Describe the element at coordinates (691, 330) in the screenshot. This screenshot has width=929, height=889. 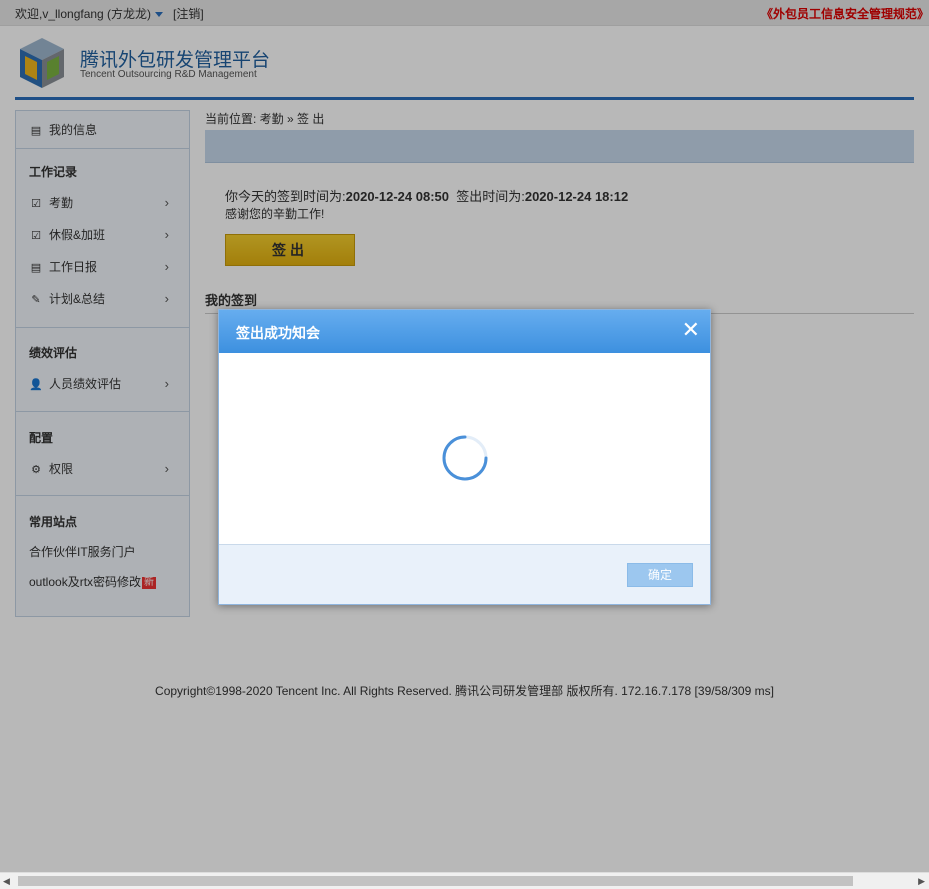
I see `close-icon: ✕` at that location.